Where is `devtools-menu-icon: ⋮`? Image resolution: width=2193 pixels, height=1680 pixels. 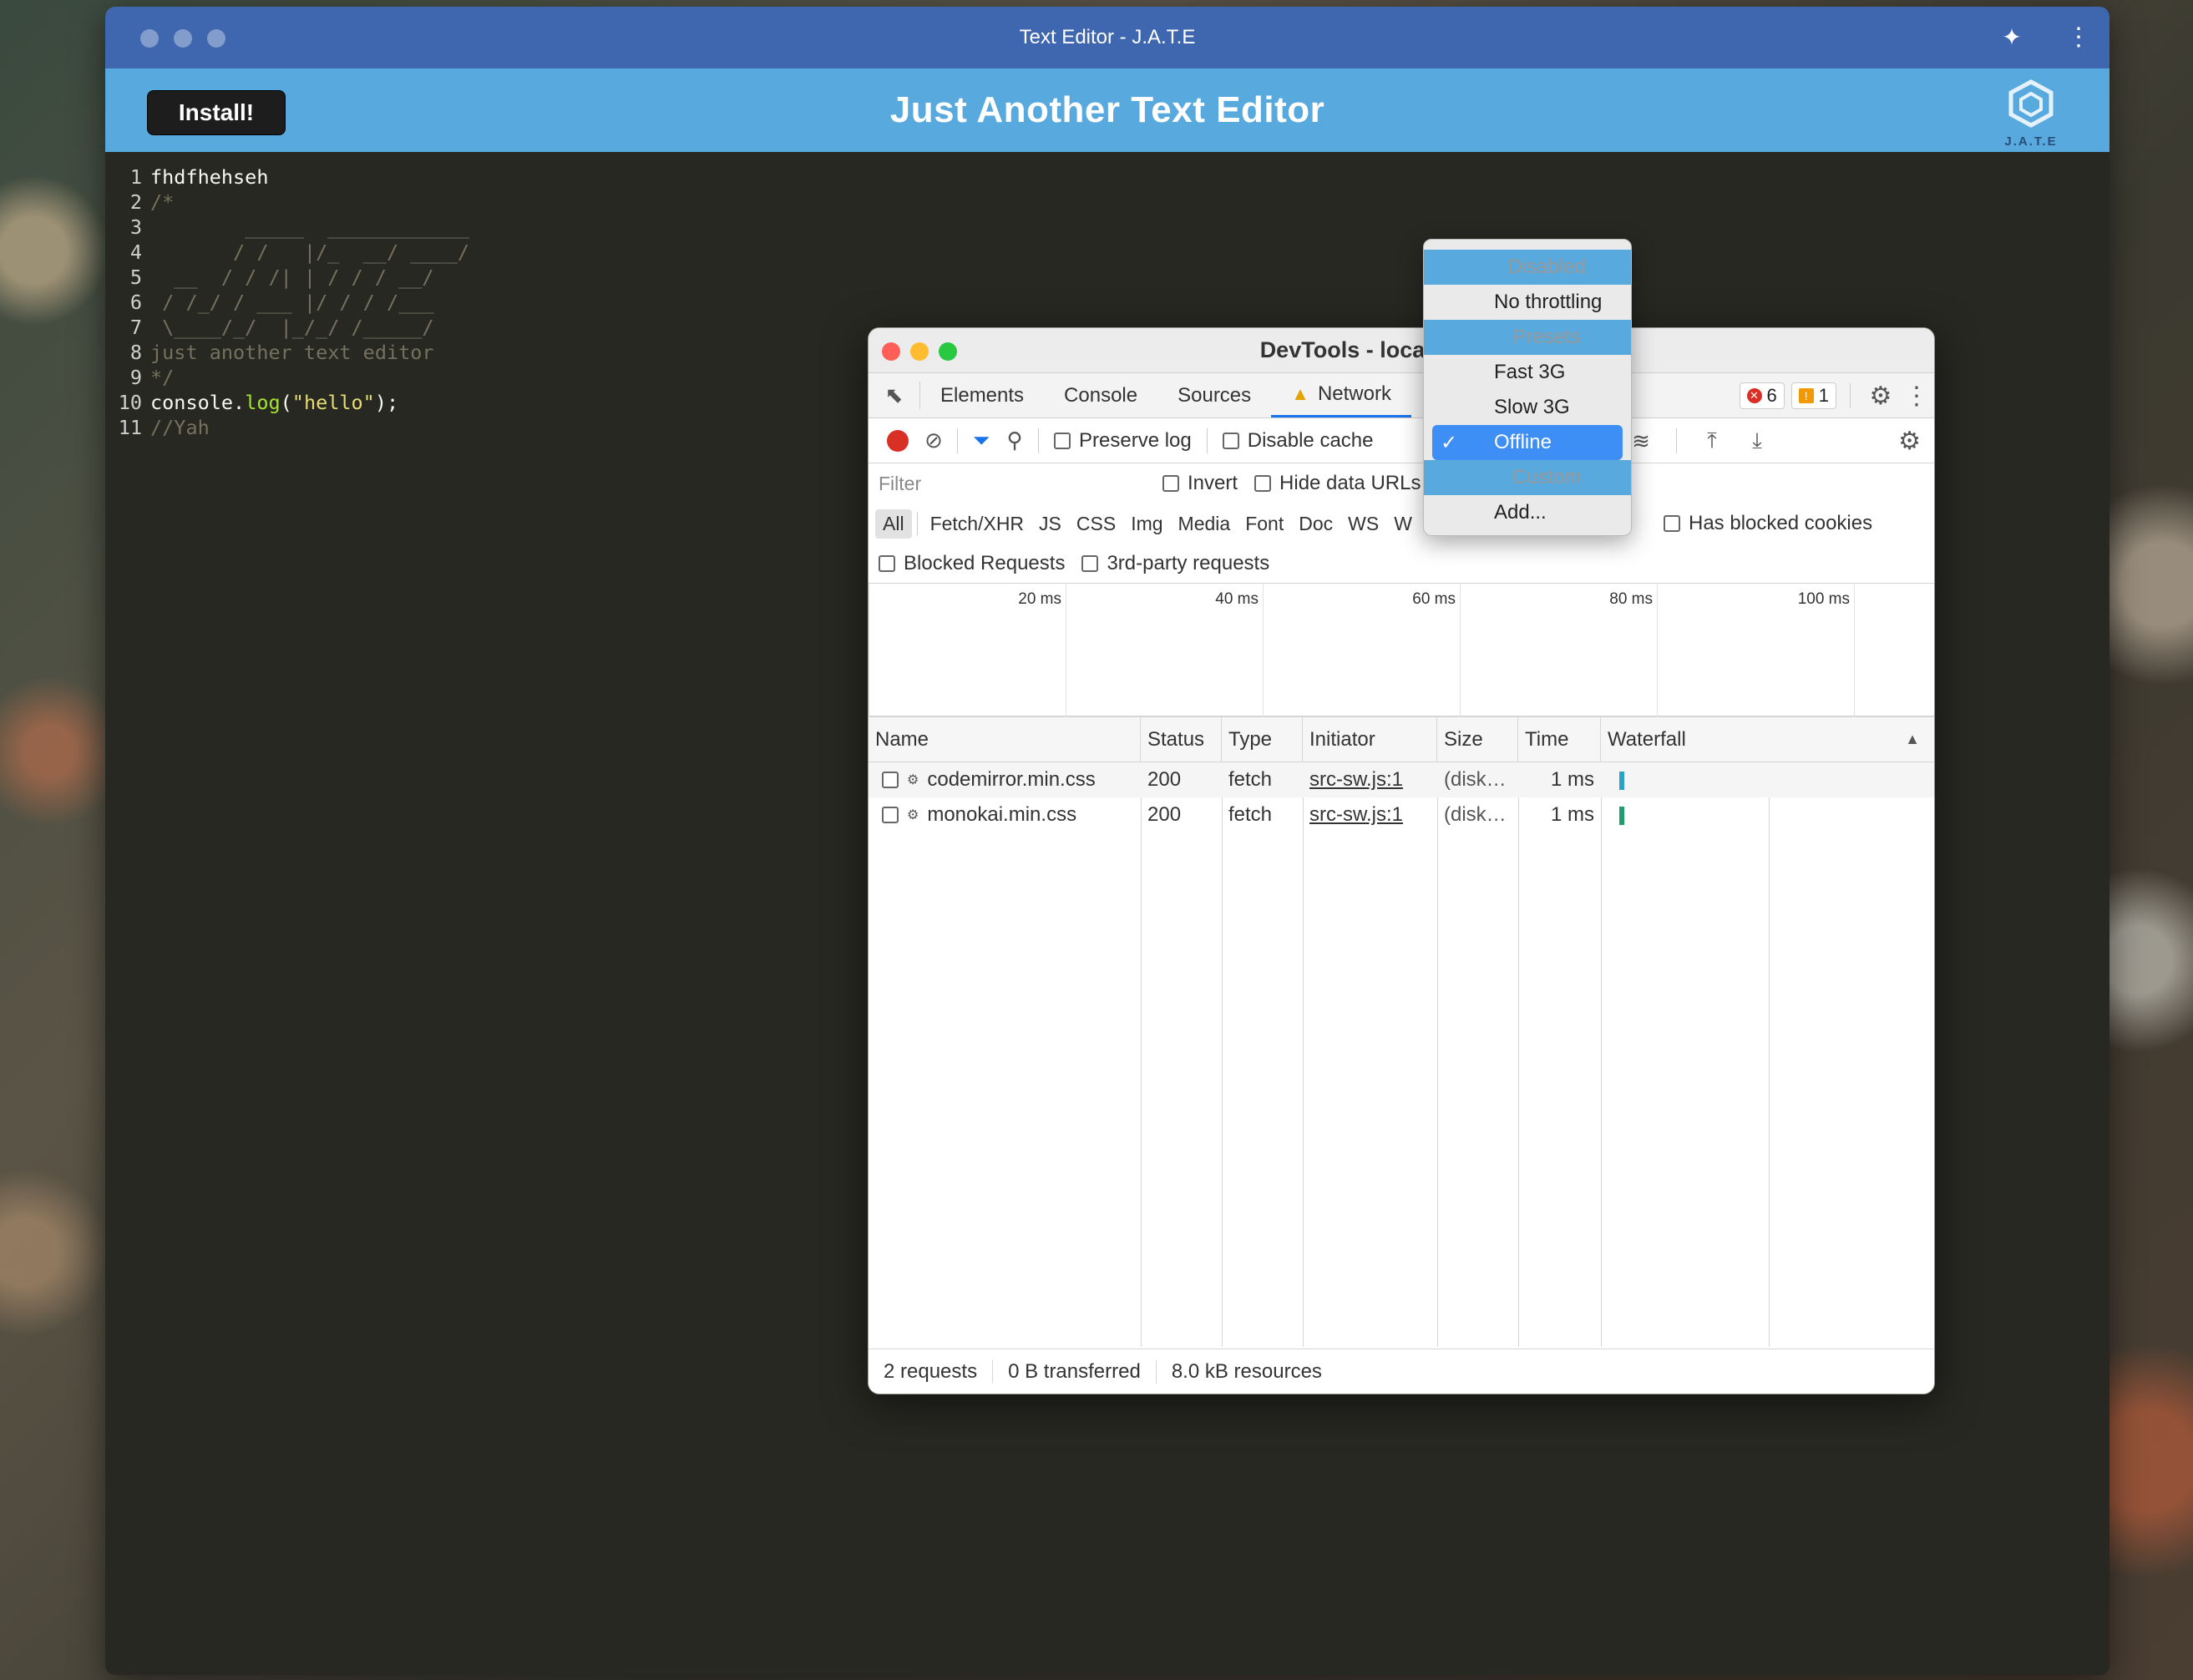 devtools-menu-icon: ⋮ is located at coordinates (1917, 396).